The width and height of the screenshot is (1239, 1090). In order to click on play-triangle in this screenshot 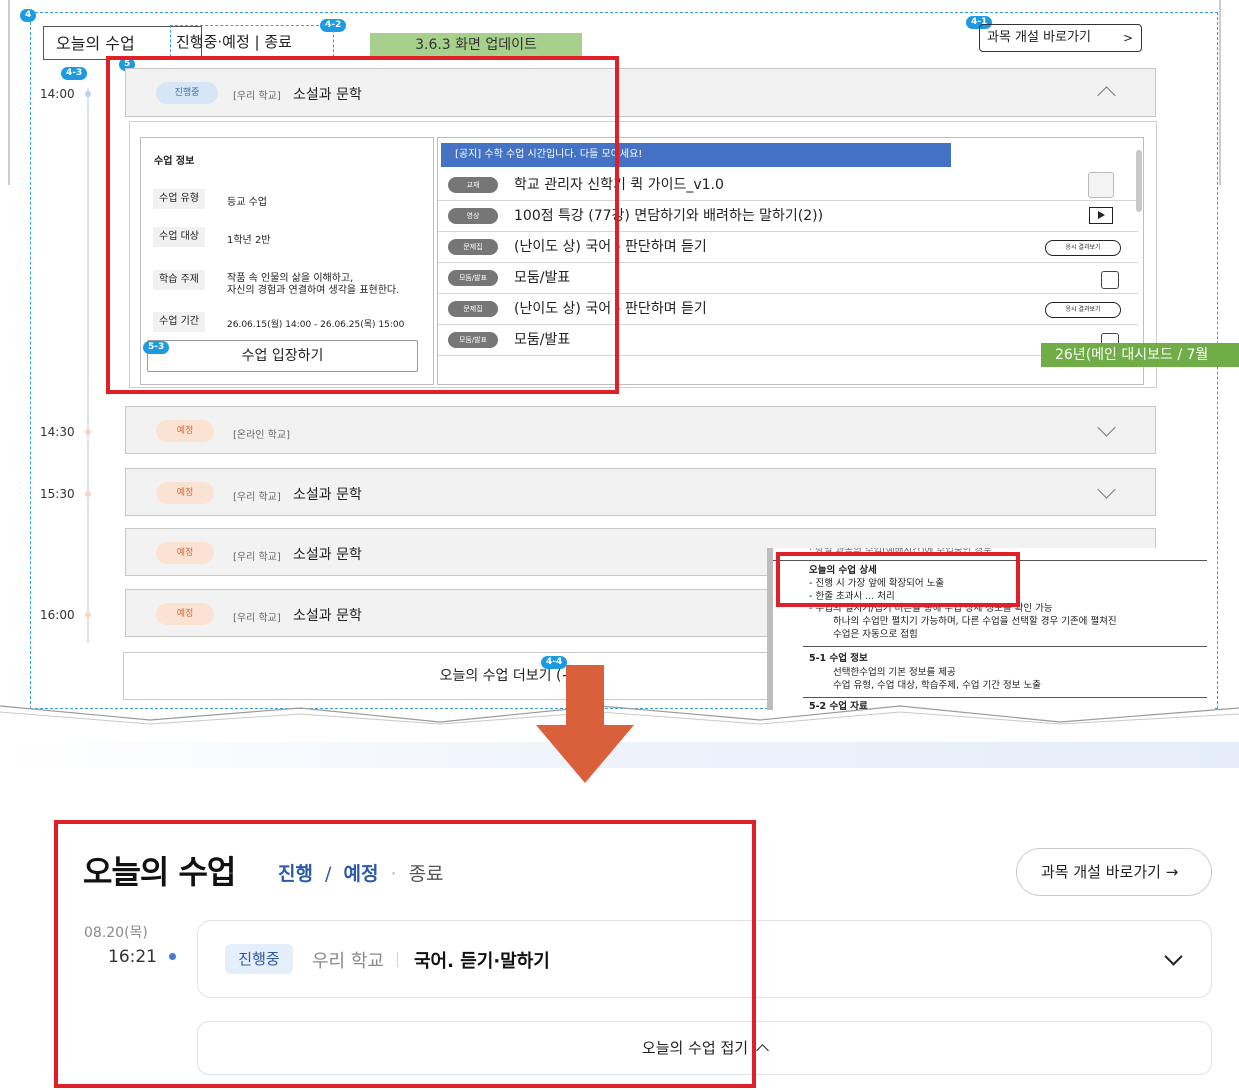, I will do `click(1101, 215)`.